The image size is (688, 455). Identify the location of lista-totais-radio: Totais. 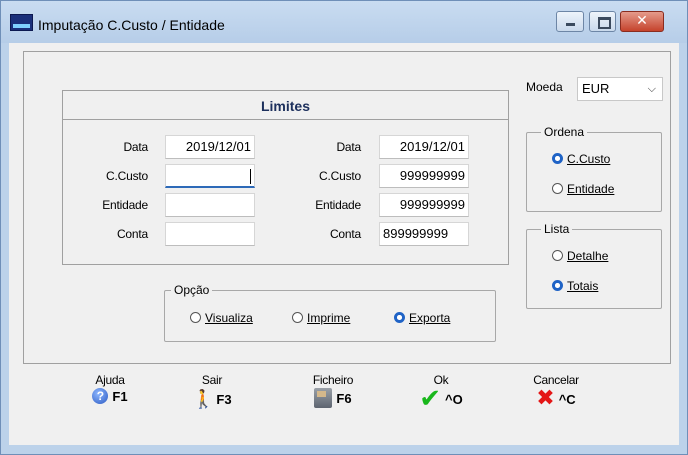
(575, 286).